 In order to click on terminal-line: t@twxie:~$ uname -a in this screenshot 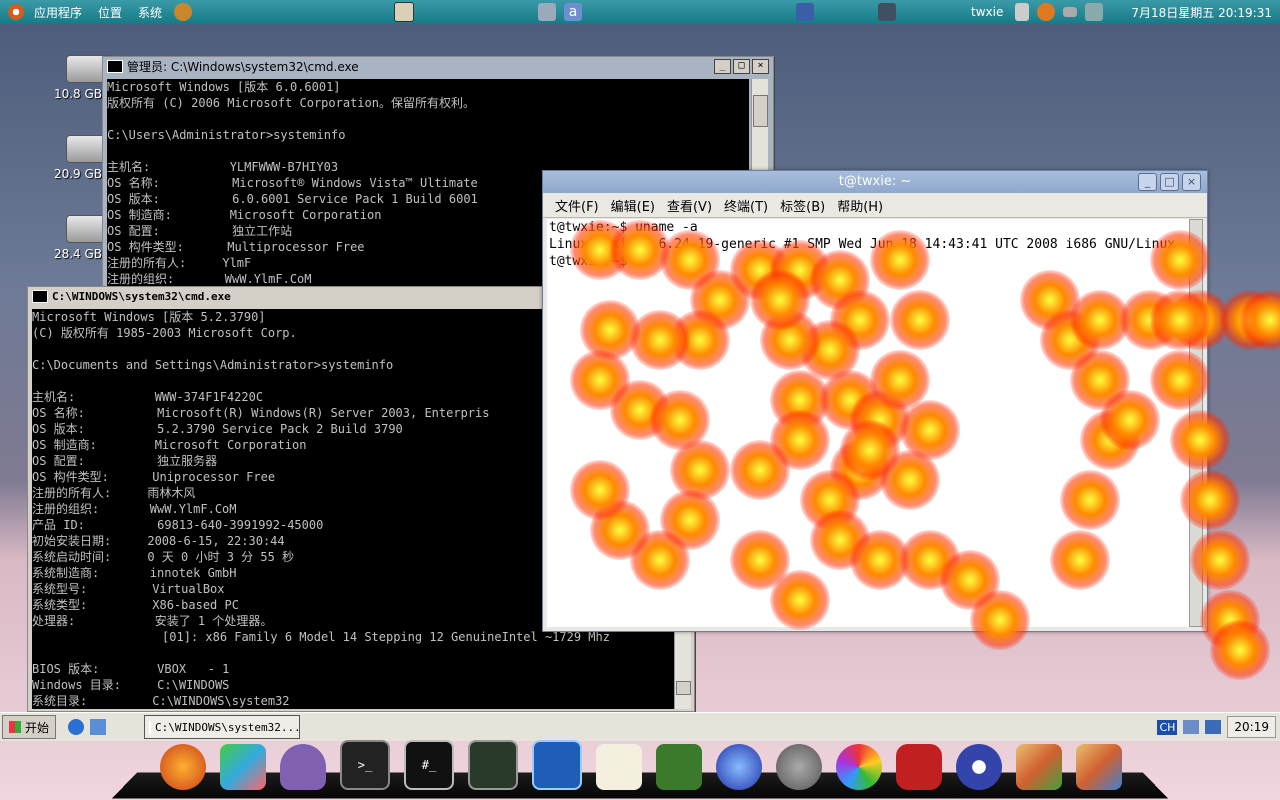, I will do `click(623, 227)`.